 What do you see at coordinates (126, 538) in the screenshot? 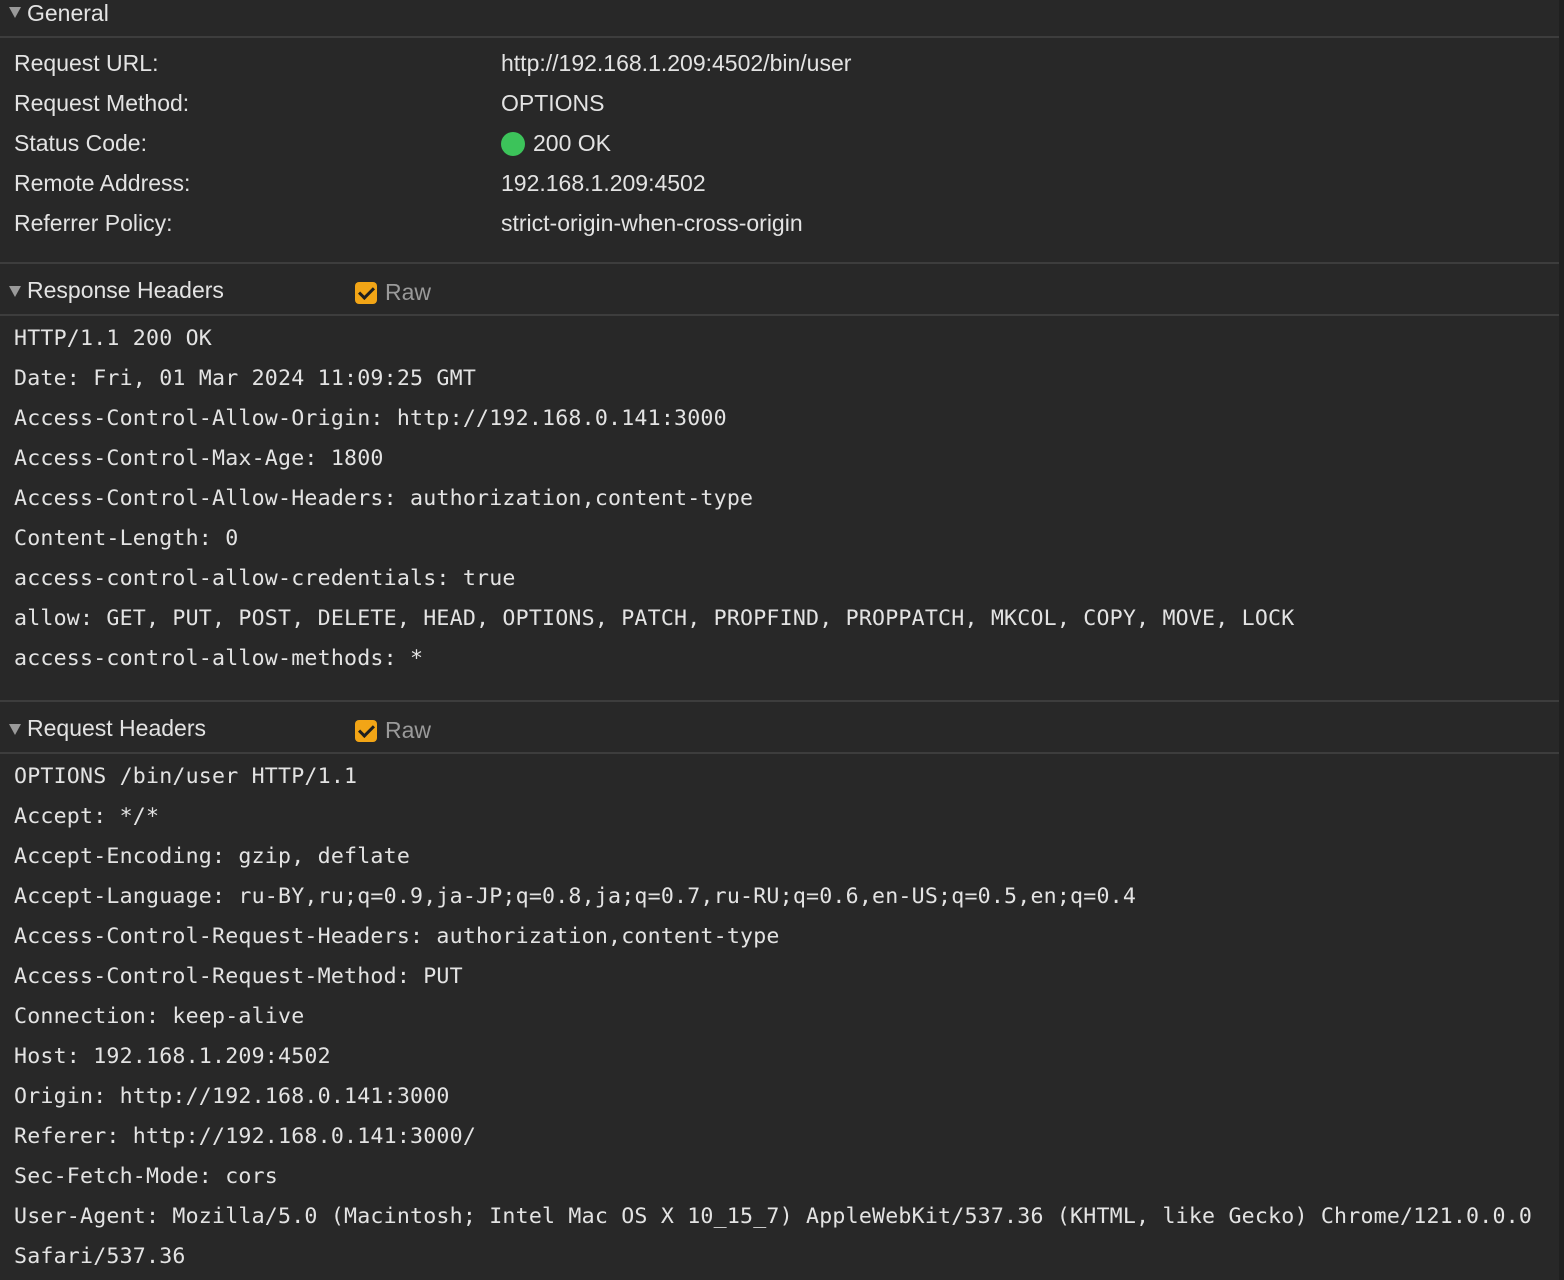
I see `response-header-line: Content-Length: 0` at bounding box center [126, 538].